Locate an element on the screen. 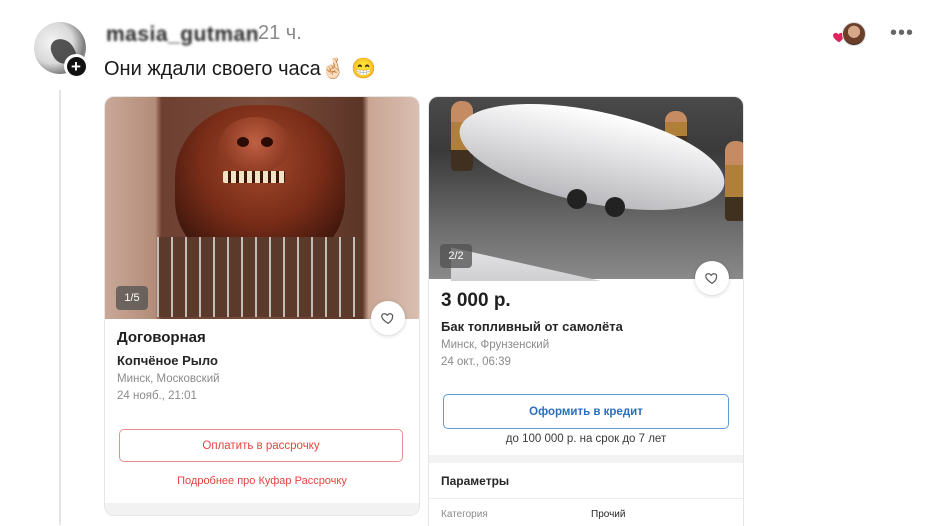 The width and height of the screenshot is (938, 526). plus-icon: + is located at coordinates (76, 66).